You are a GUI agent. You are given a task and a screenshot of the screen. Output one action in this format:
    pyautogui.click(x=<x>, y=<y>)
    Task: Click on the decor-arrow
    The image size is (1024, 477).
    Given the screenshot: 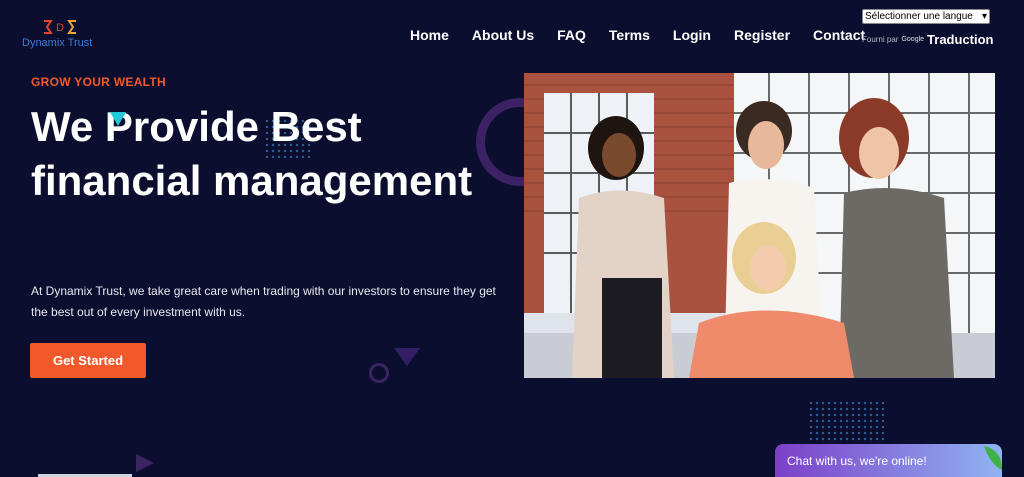 What is the action you would take?
    pyautogui.click(x=145, y=463)
    